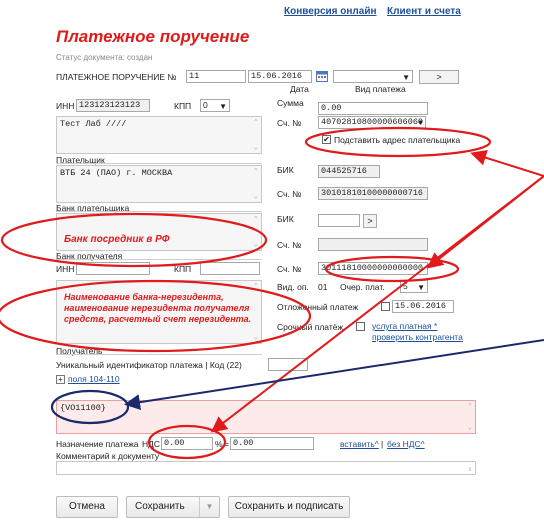 This screenshot has width=544, height=525. What do you see at coordinates (398, 142) in the screenshot?
I see `annotation-ellipse-address` at bounding box center [398, 142].